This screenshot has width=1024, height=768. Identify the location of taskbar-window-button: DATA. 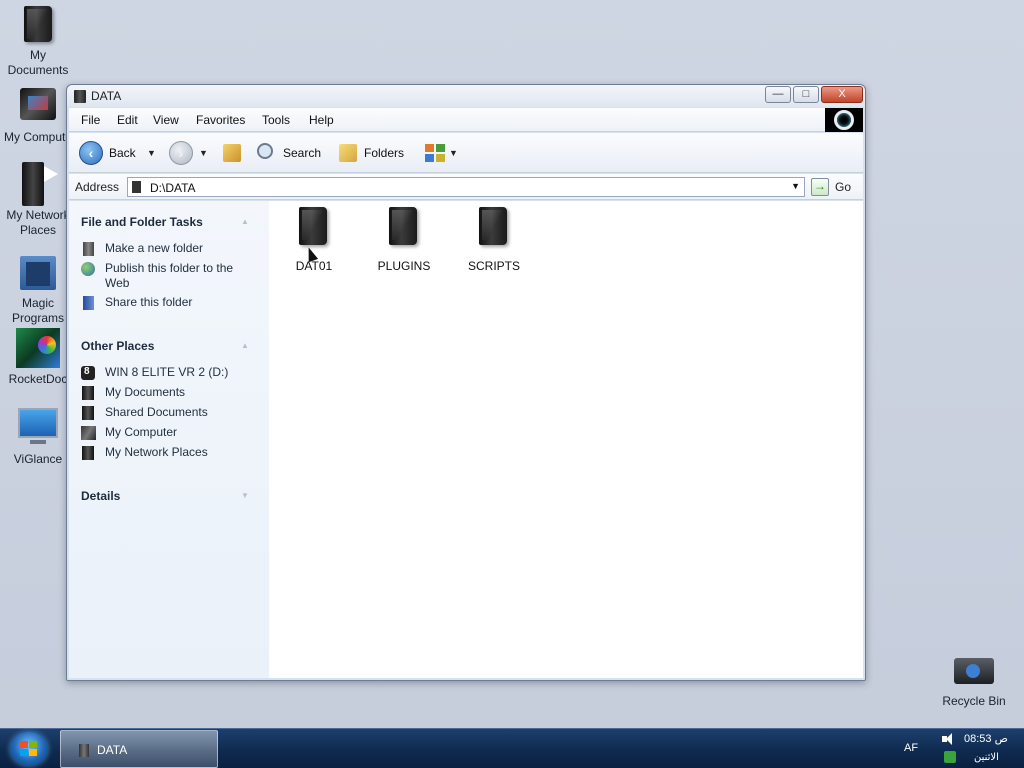
(139, 749).